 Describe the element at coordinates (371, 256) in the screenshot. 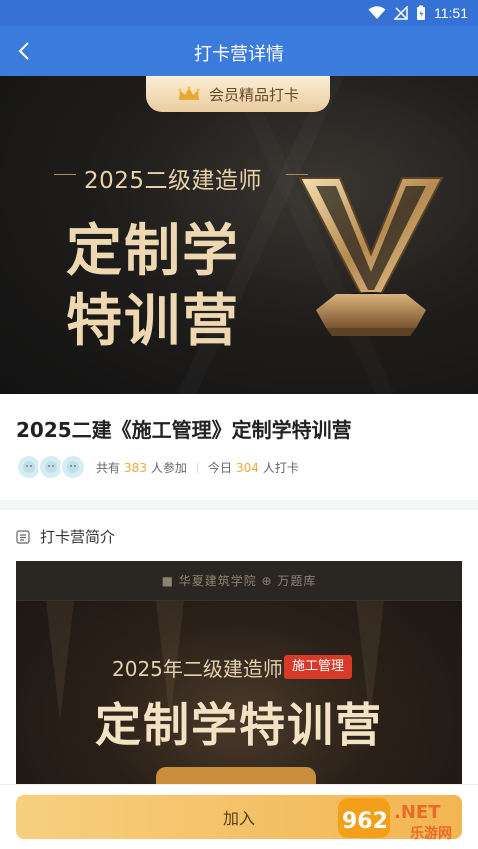

I see `trophy-v-icon` at that location.